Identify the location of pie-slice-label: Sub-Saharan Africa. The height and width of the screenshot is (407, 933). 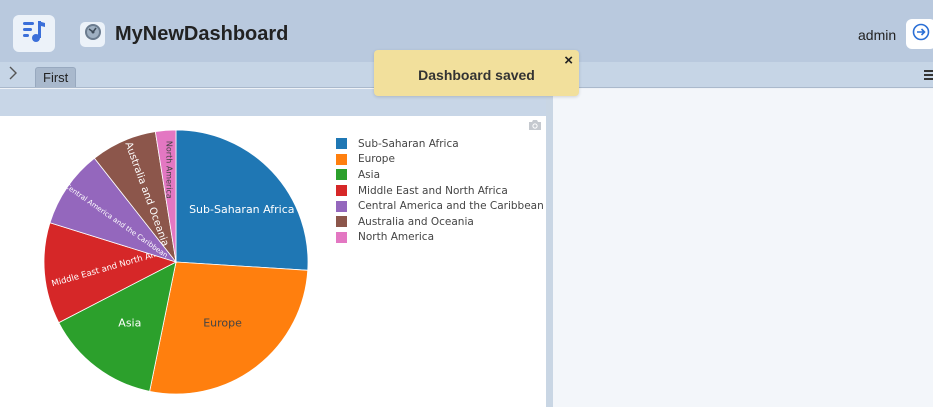
(241, 209).